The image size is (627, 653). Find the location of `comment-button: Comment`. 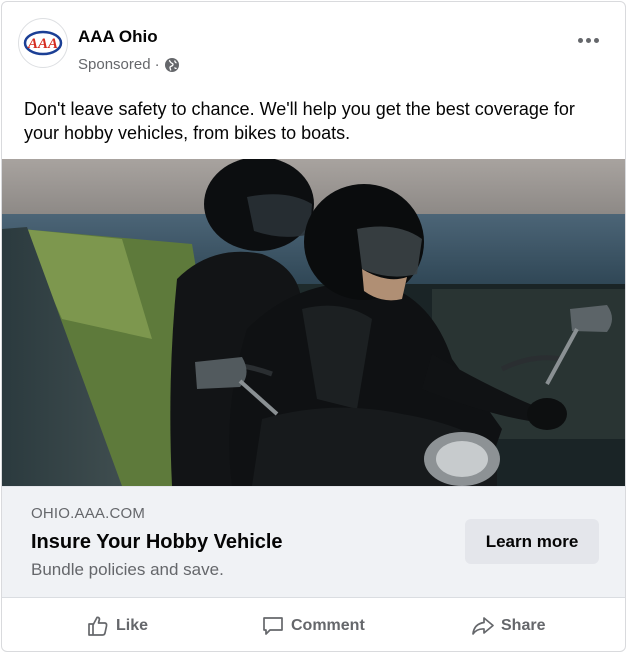

comment-button: Comment is located at coordinates (313, 626).